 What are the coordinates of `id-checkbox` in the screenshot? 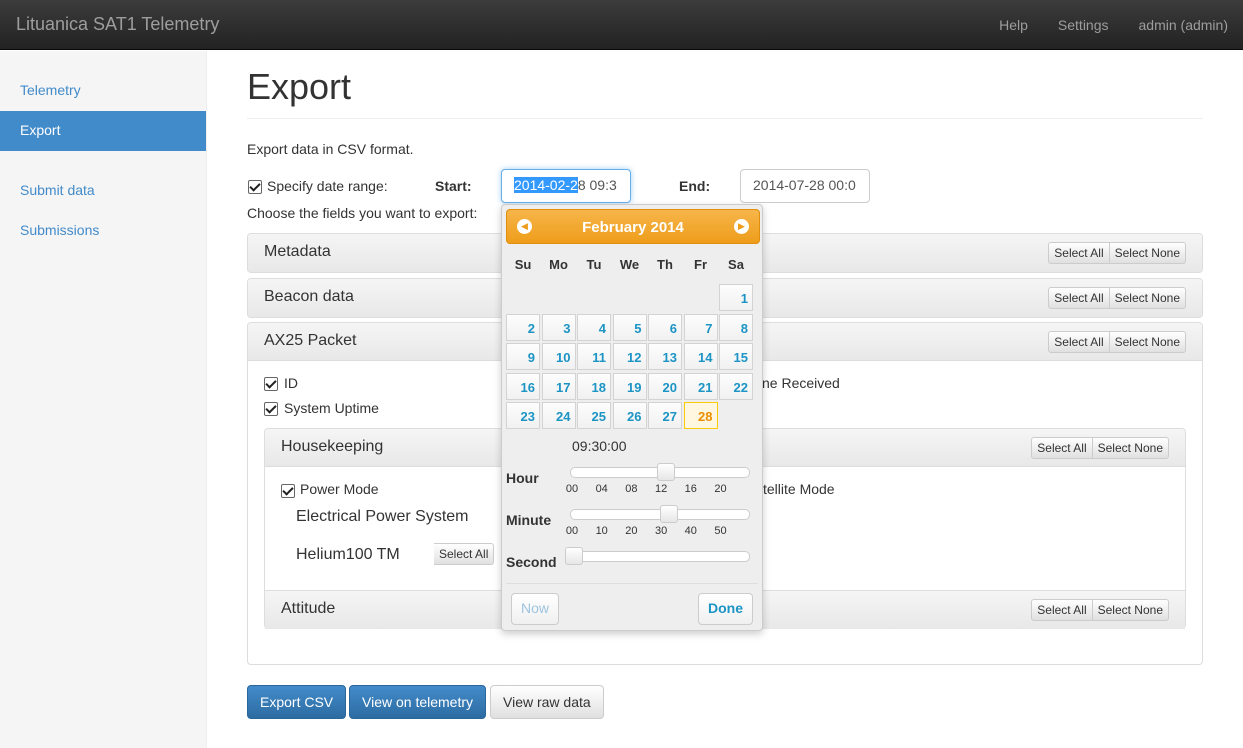 It's located at (271, 384).